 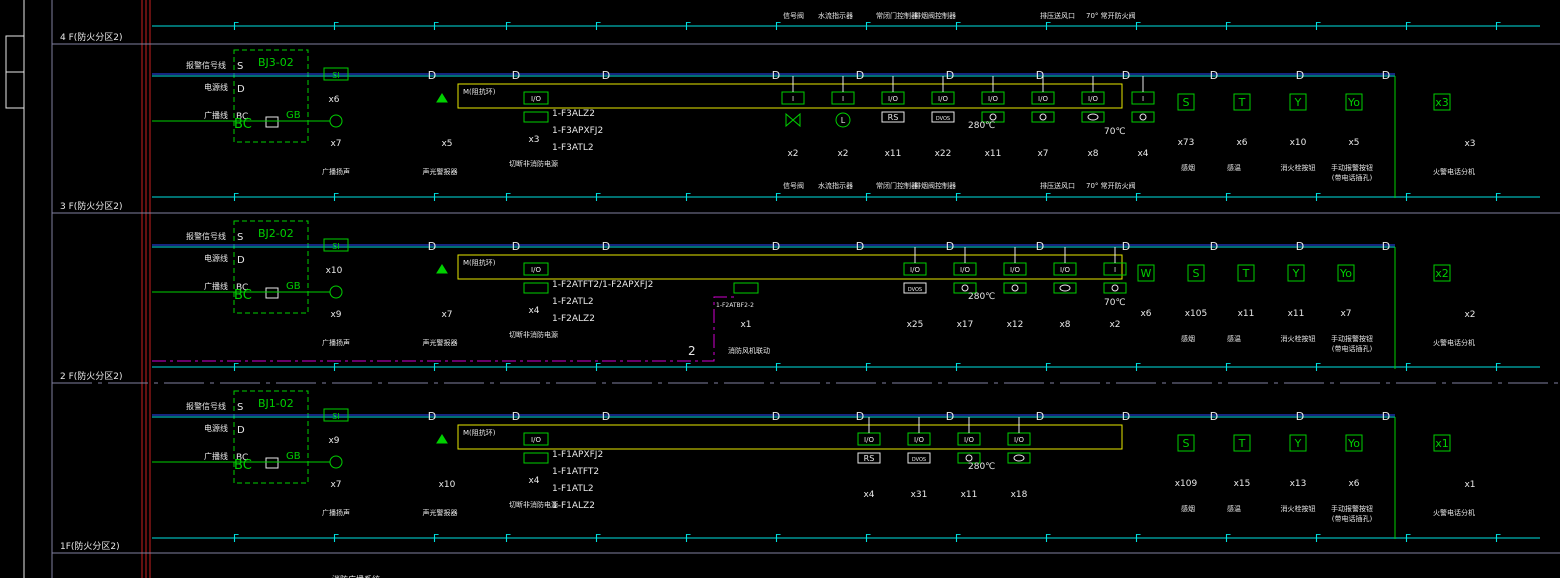 I want to click on caption-text: 70° 常开防火阀, so click(x=1111, y=15).